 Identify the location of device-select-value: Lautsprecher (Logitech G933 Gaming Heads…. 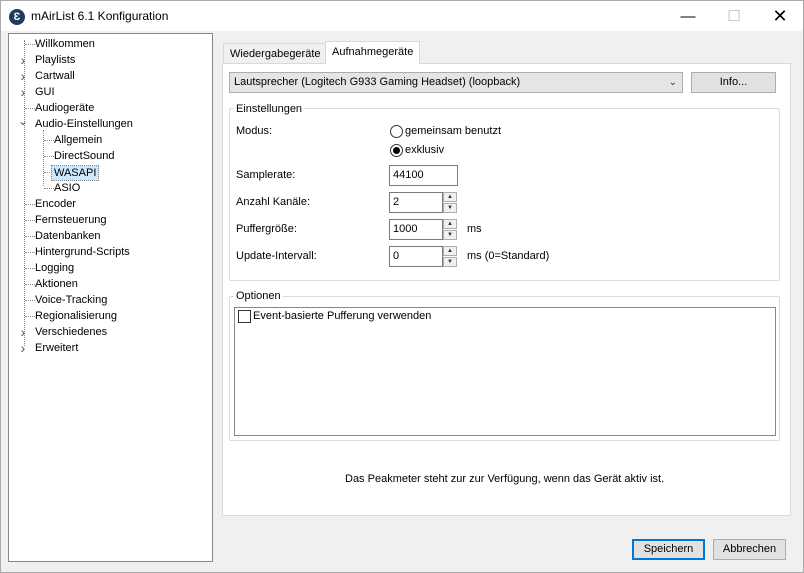
(377, 82).